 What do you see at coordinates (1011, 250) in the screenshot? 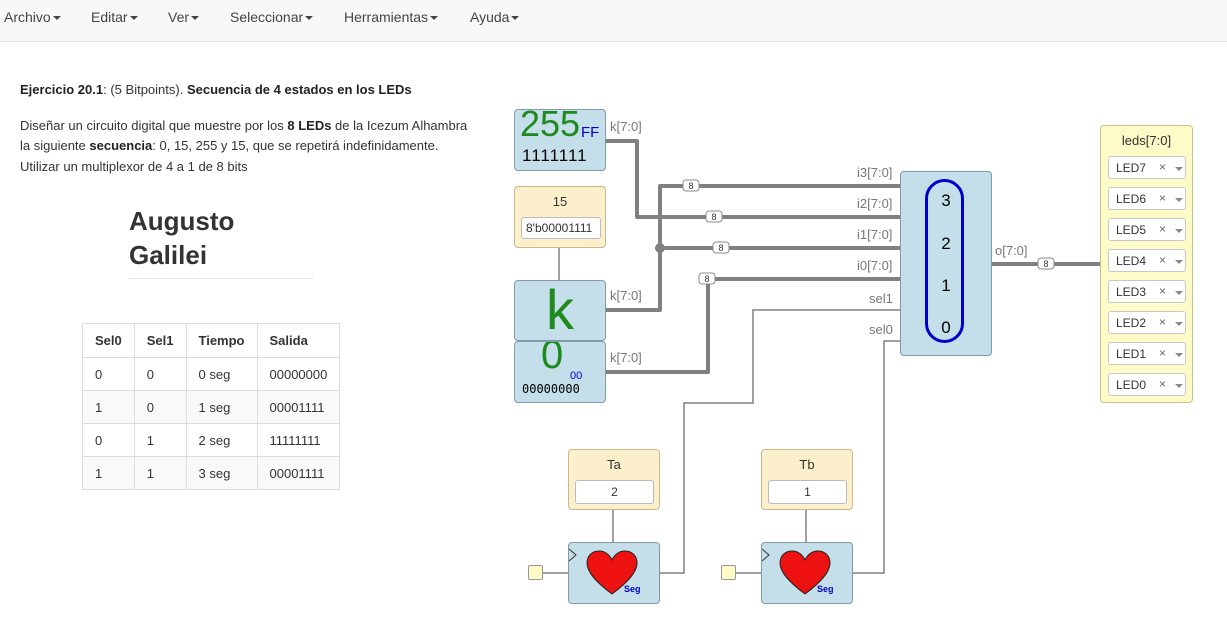
I see `mux-output-label: o[7:0]` at bounding box center [1011, 250].